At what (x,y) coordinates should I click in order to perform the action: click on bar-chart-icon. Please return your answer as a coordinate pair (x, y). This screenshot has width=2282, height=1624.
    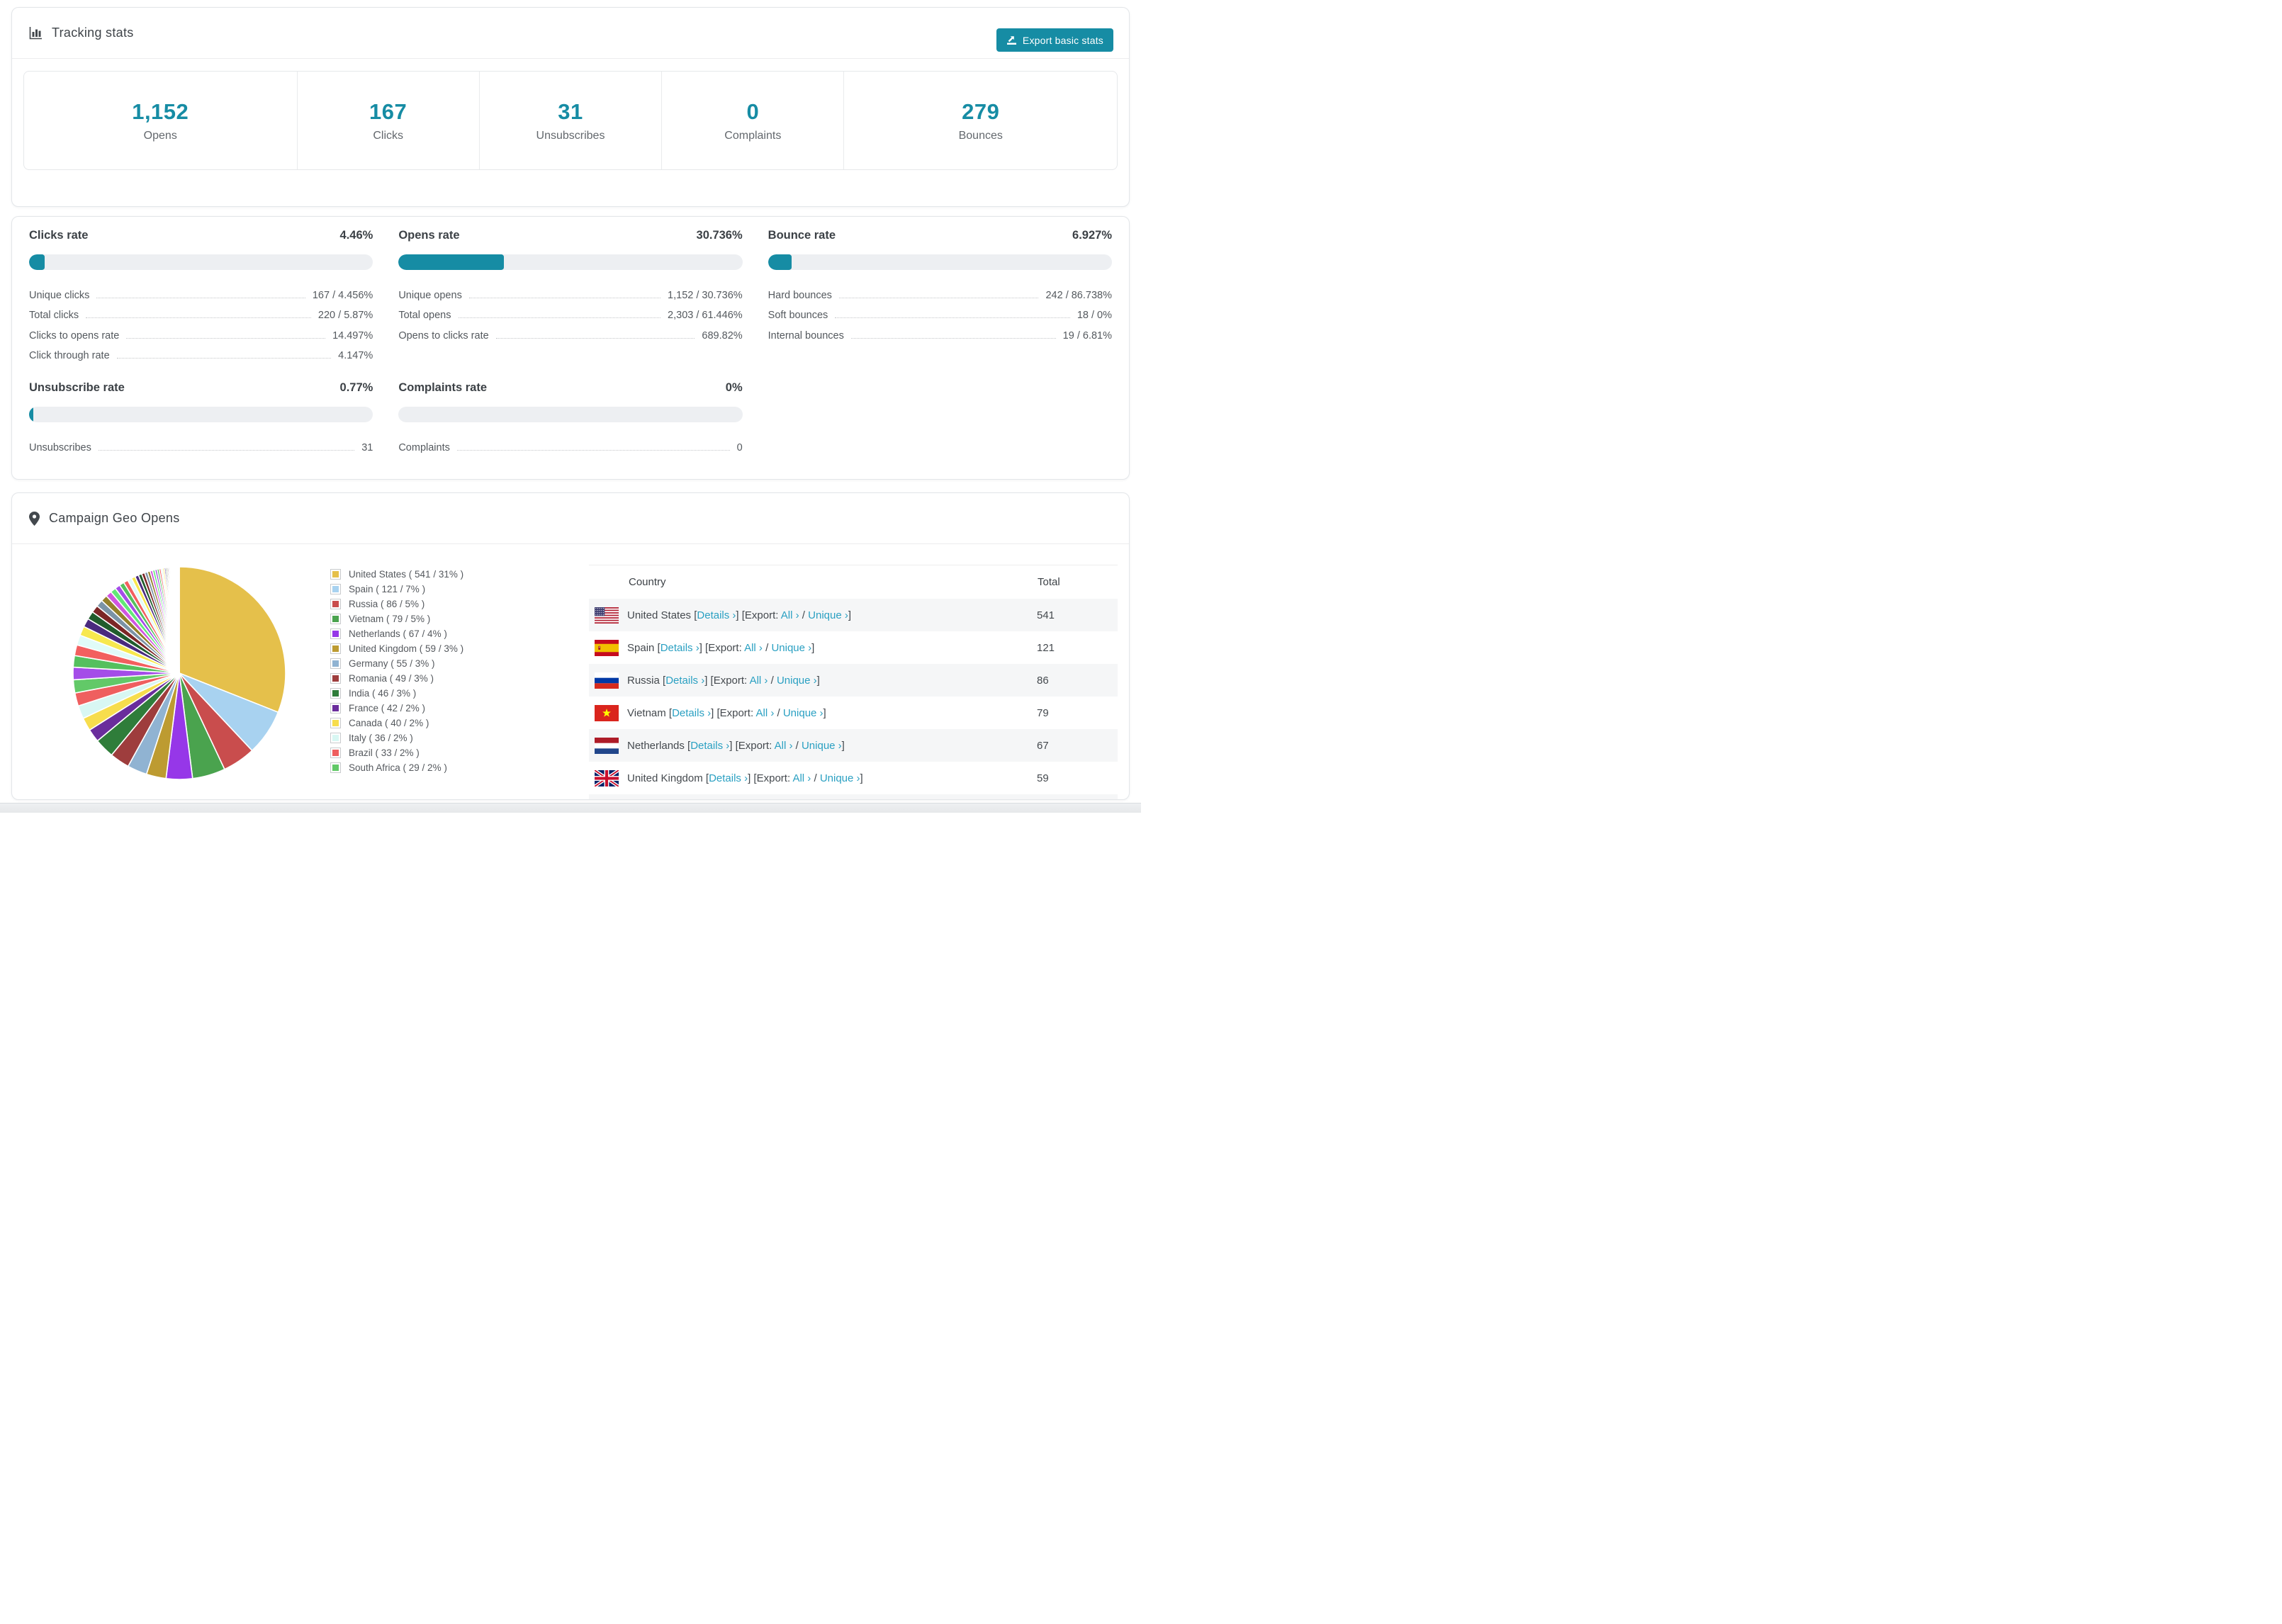
    Looking at the image, I should click on (36, 33).